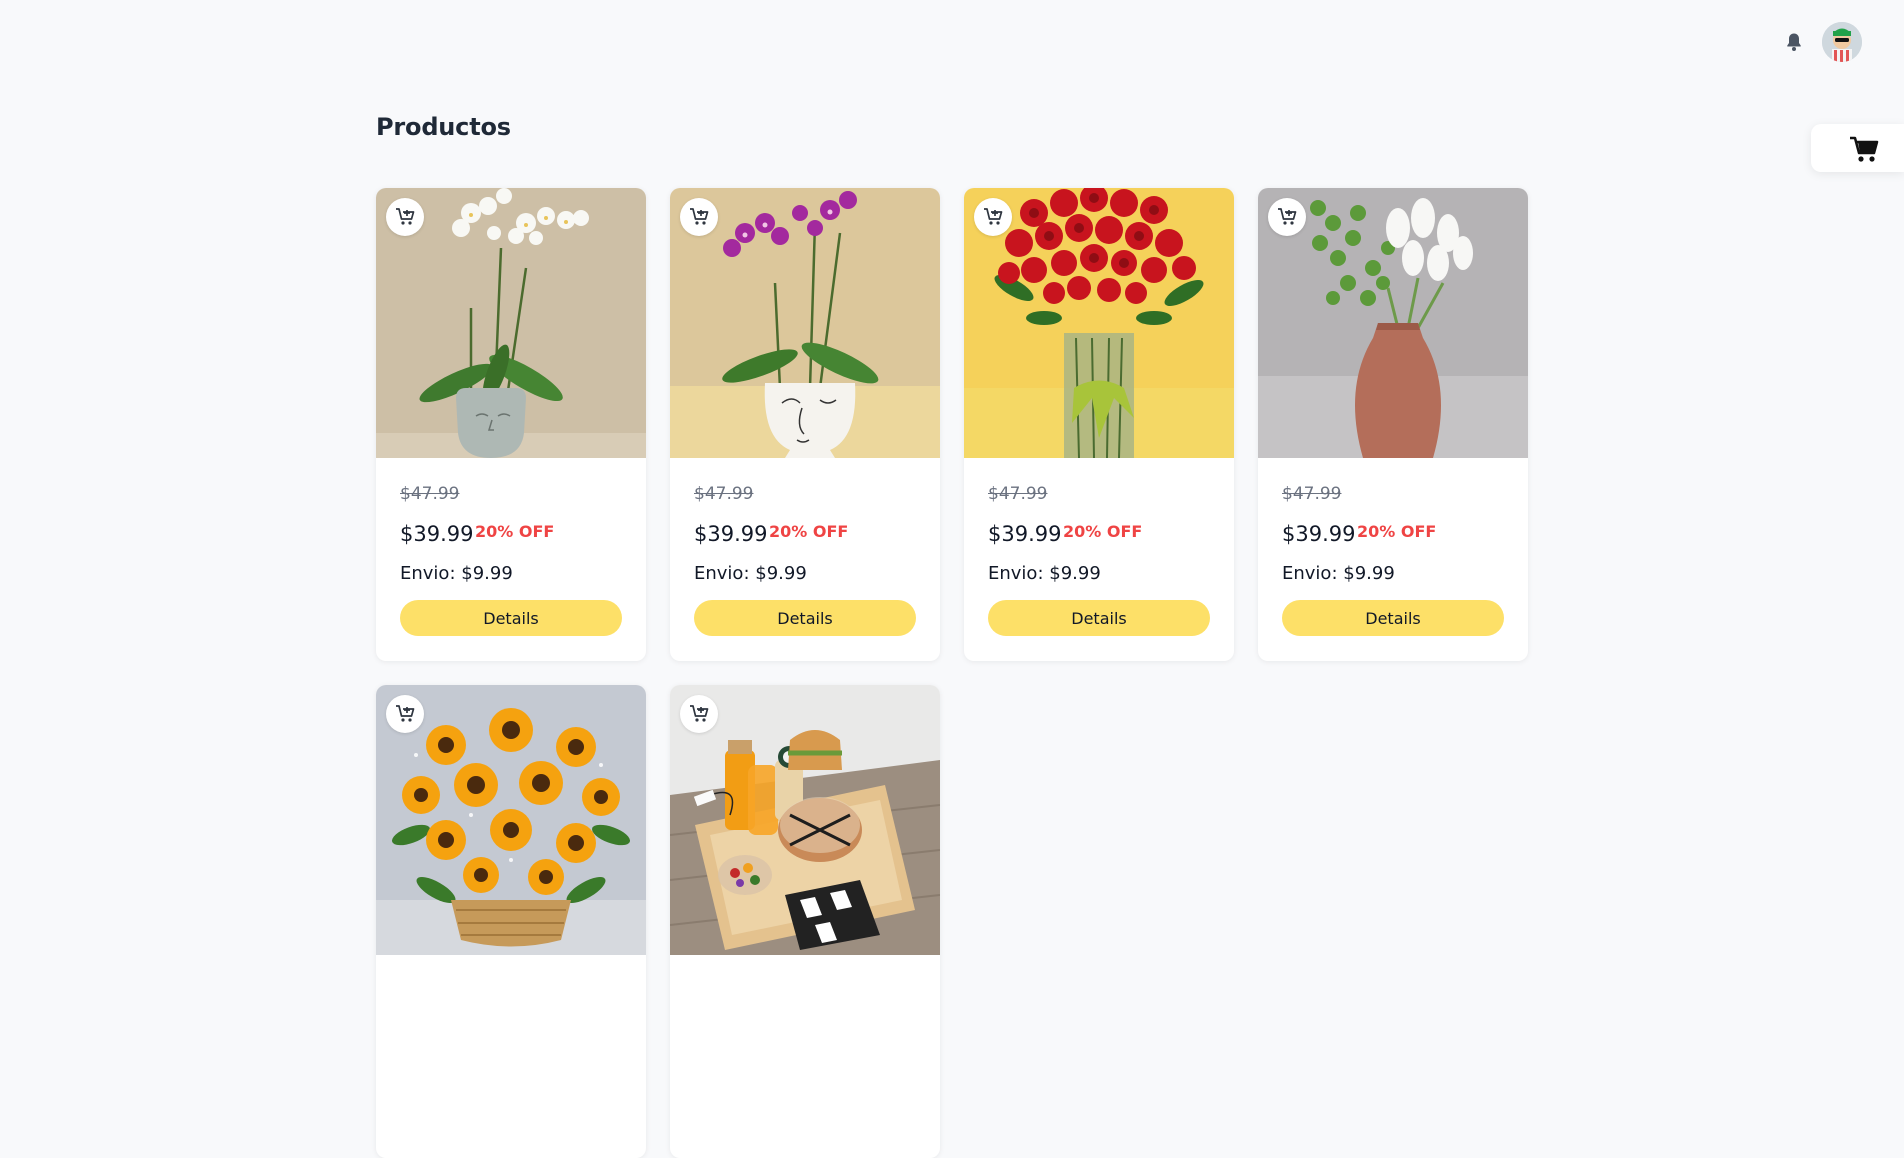  What do you see at coordinates (1864, 149) in the screenshot?
I see `cart-icon` at bounding box center [1864, 149].